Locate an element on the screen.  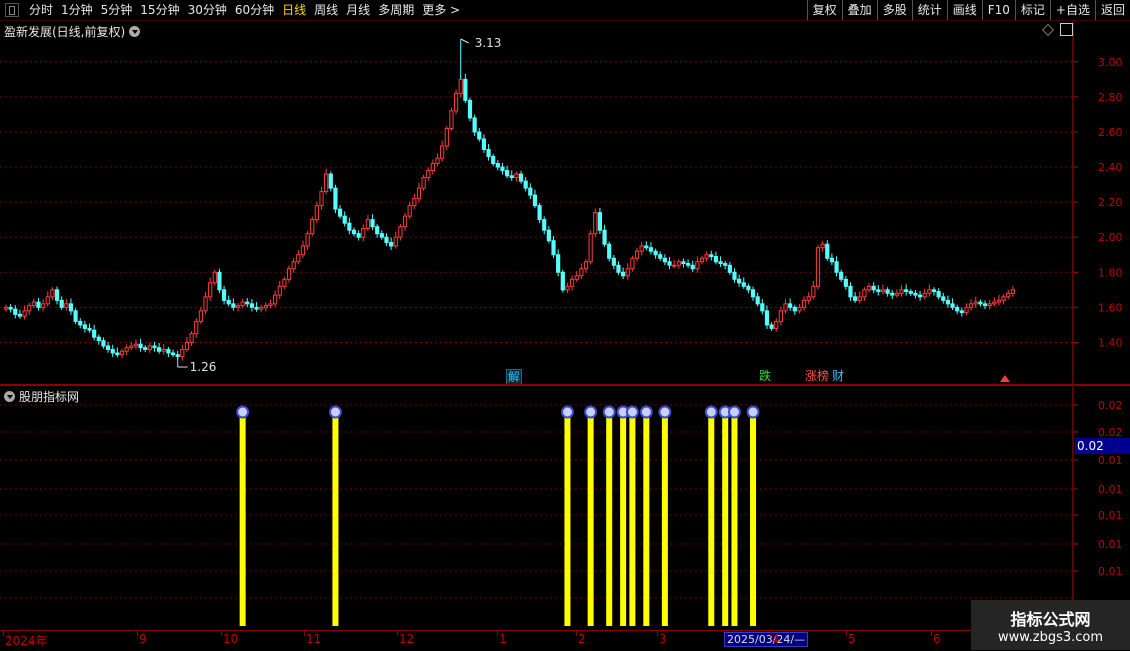
period-tab: 日线 is located at coordinates (294, 10).